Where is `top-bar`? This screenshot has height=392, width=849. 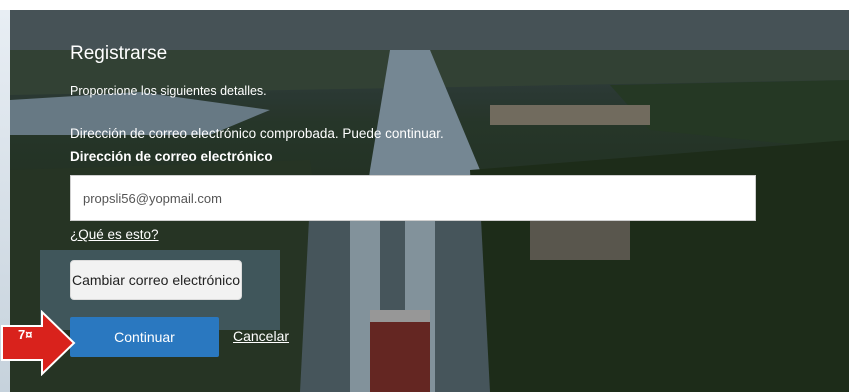
top-bar is located at coordinates (424, 5).